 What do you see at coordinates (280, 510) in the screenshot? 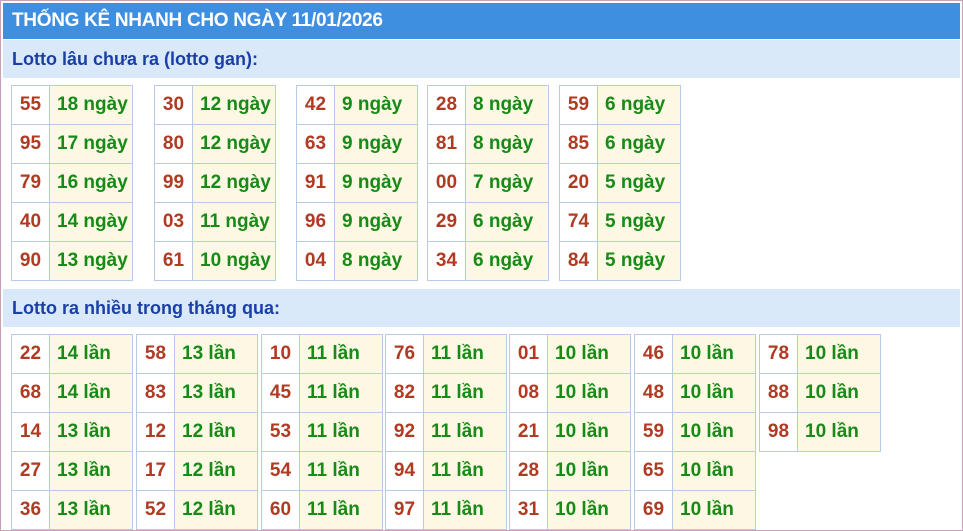
I see `lotto-number: 60` at bounding box center [280, 510].